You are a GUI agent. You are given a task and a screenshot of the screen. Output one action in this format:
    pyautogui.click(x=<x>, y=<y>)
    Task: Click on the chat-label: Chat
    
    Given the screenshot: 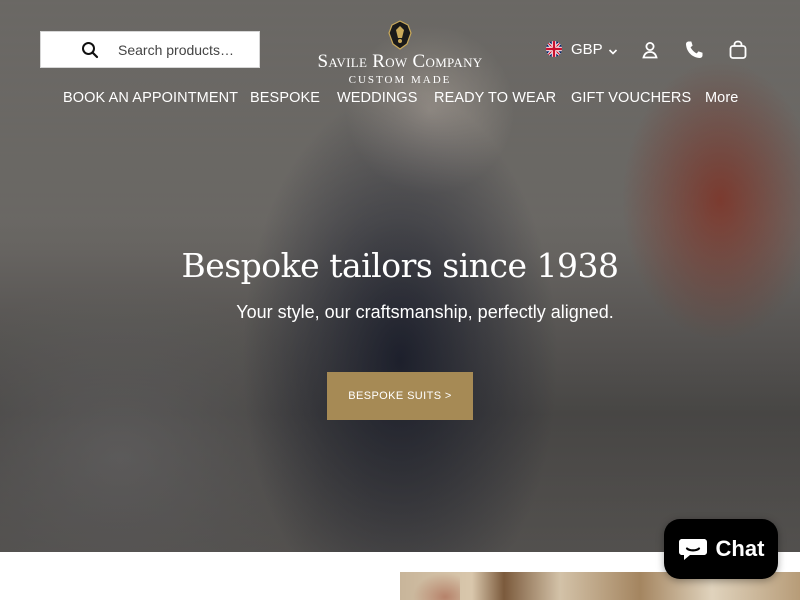 What is the action you would take?
    pyautogui.click(x=740, y=548)
    